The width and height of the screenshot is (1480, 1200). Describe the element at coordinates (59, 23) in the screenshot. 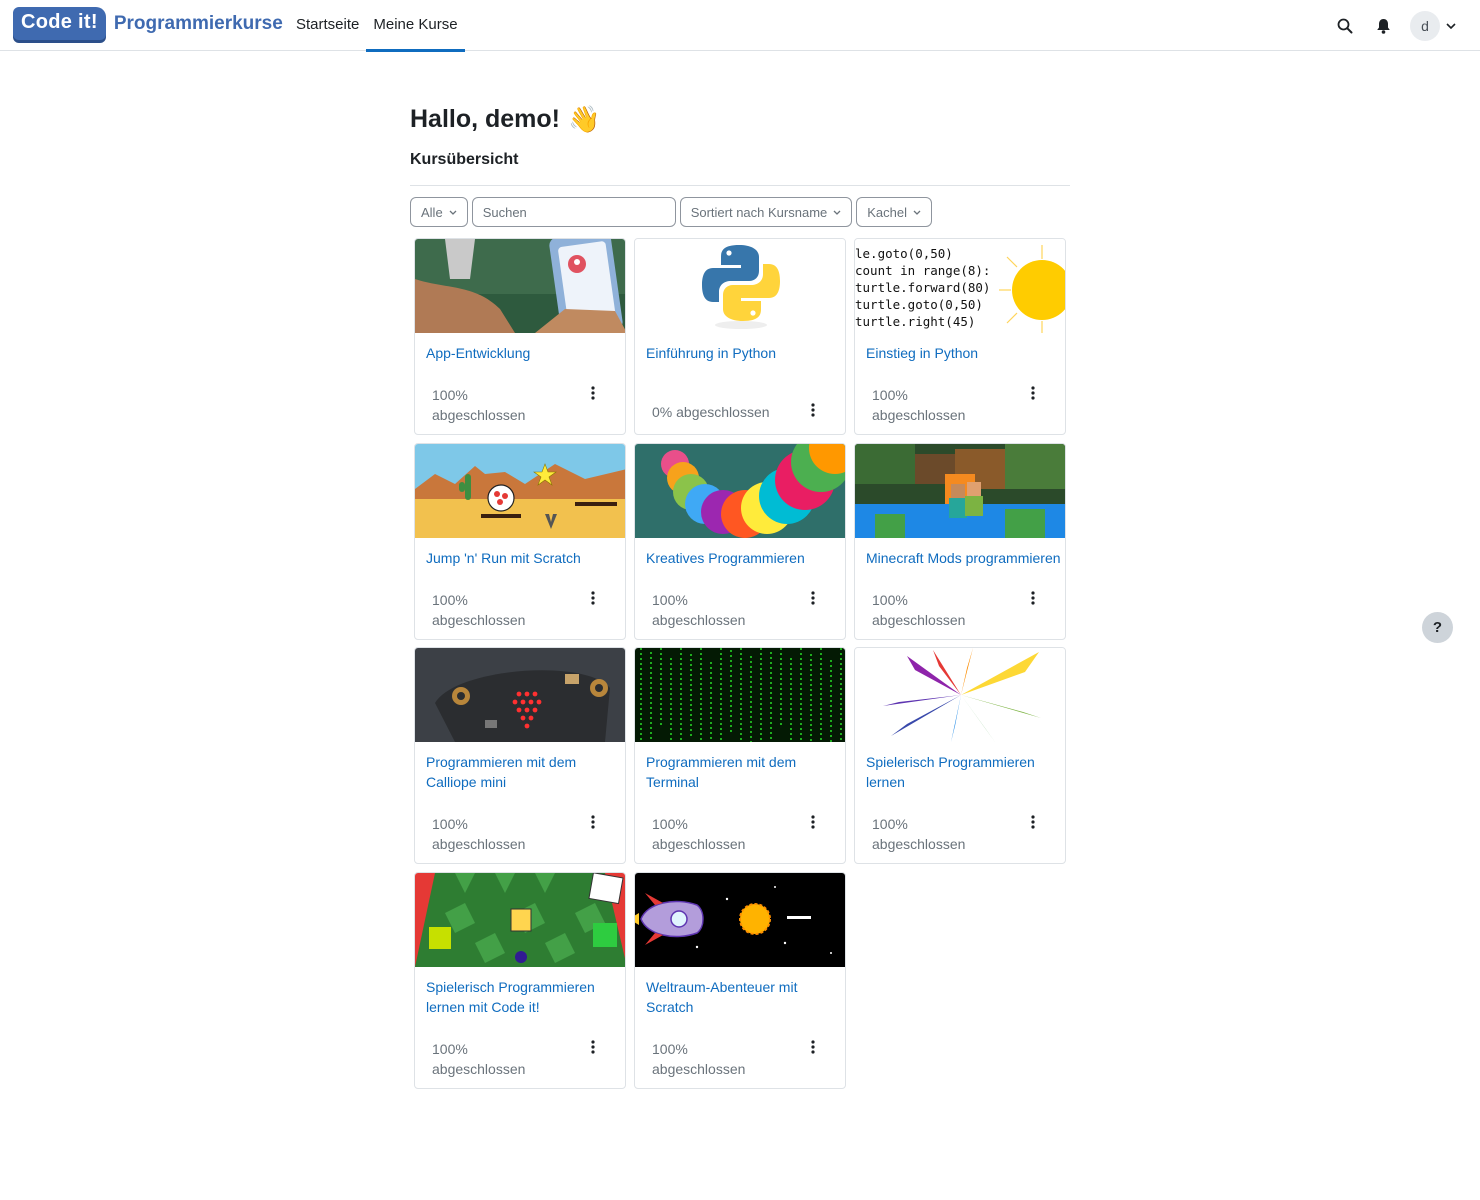

I see `brand-badge: Code it!` at that location.